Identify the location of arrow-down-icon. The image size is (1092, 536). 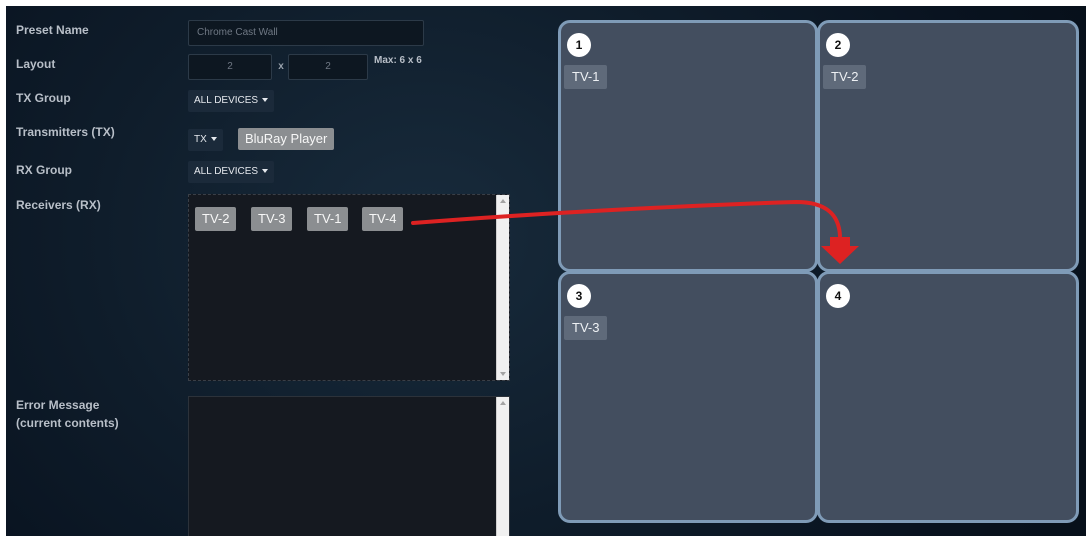
(840, 250).